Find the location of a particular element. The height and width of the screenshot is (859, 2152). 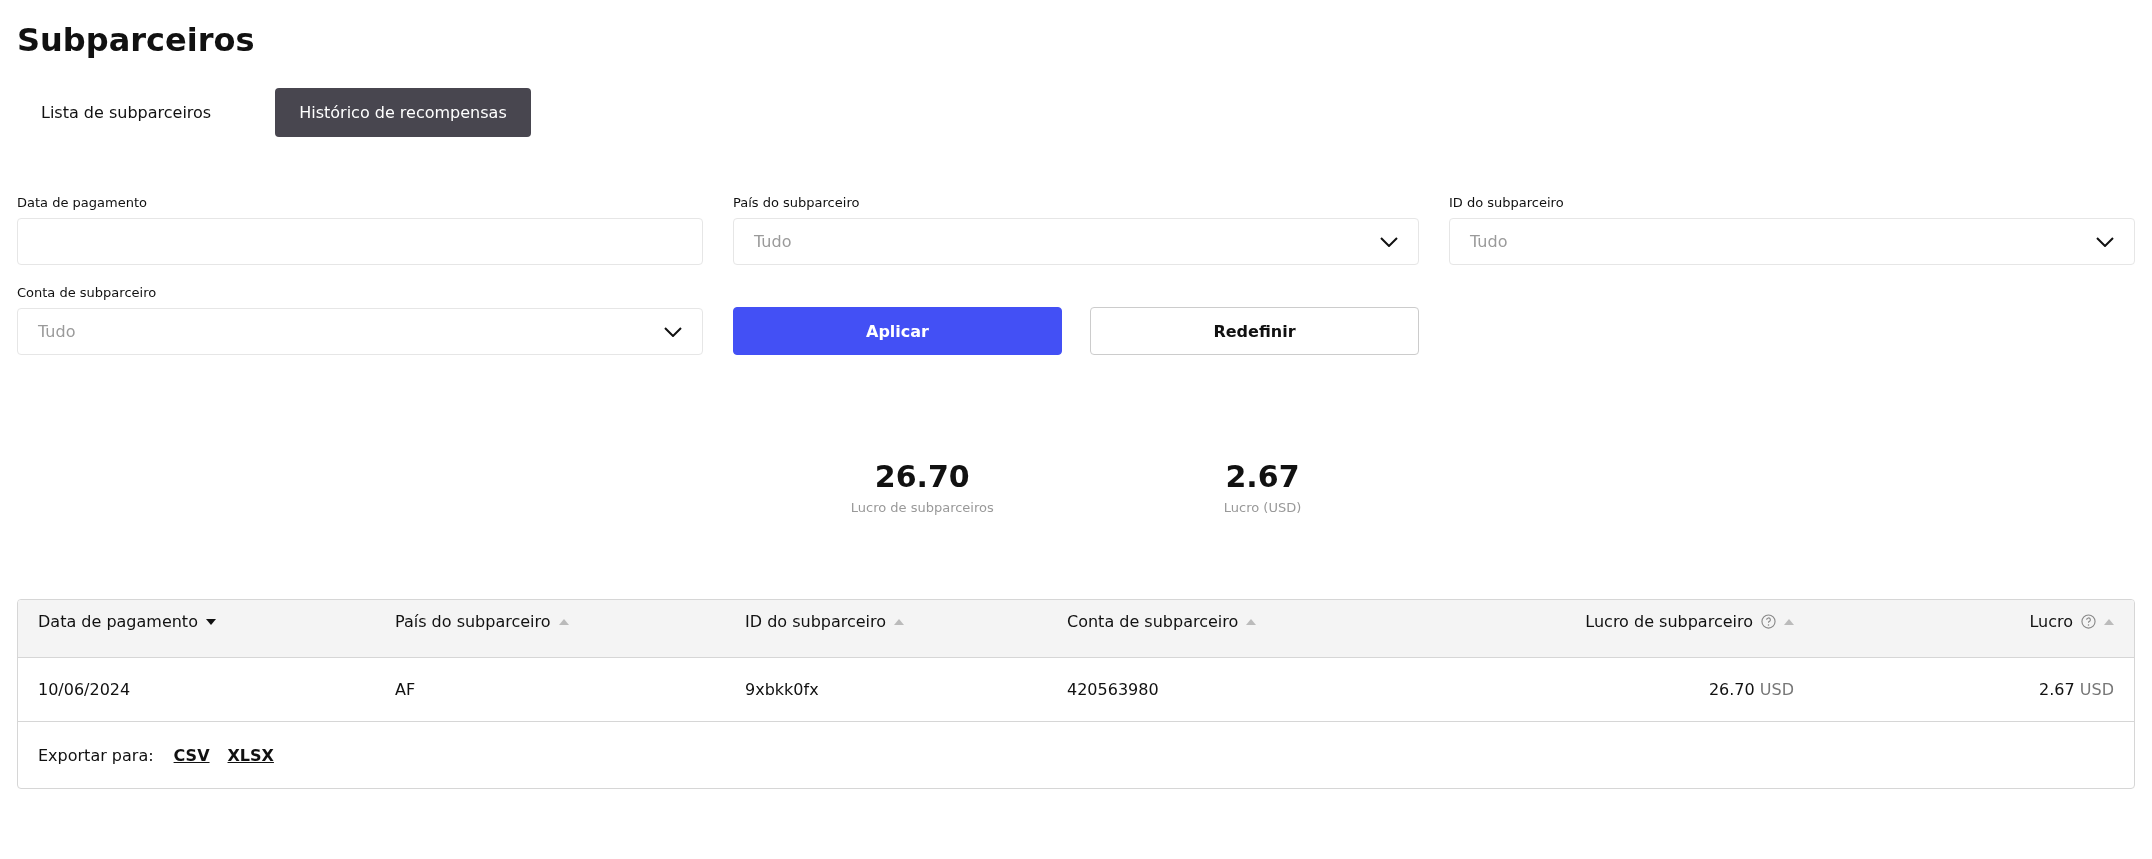

tab: Lista de subparceiros is located at coordinates (126, 112).